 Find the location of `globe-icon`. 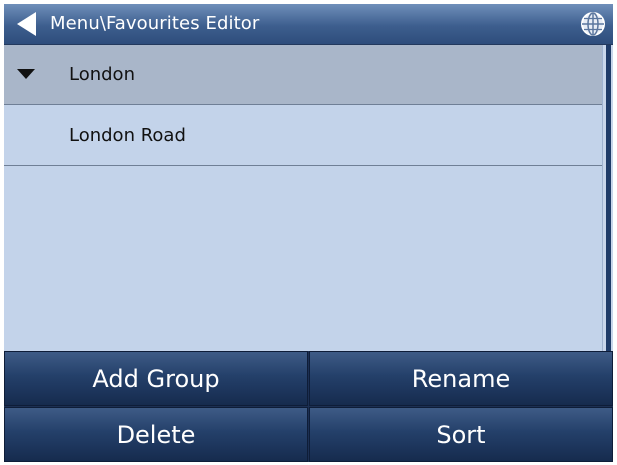

globe-icon is located at coordinates (593, 24).